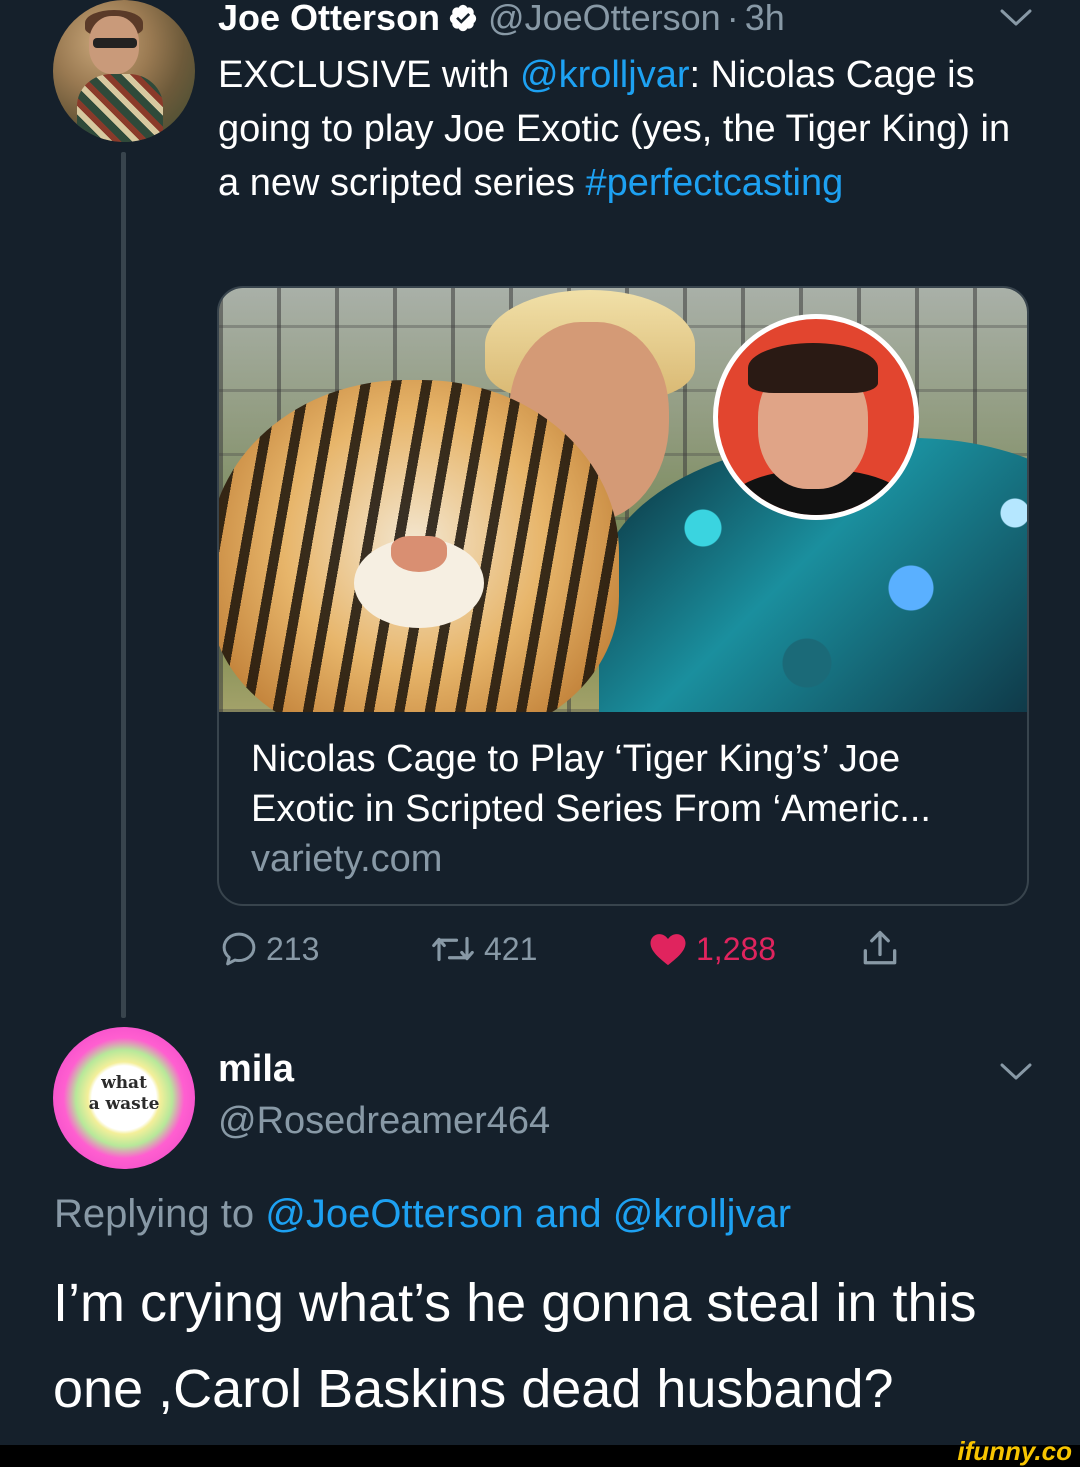 This screenshot has height=1467, width=1080. Describe the element at coordinates (120, 108) in the screenshot. I see `avatar-shirt` at that location.